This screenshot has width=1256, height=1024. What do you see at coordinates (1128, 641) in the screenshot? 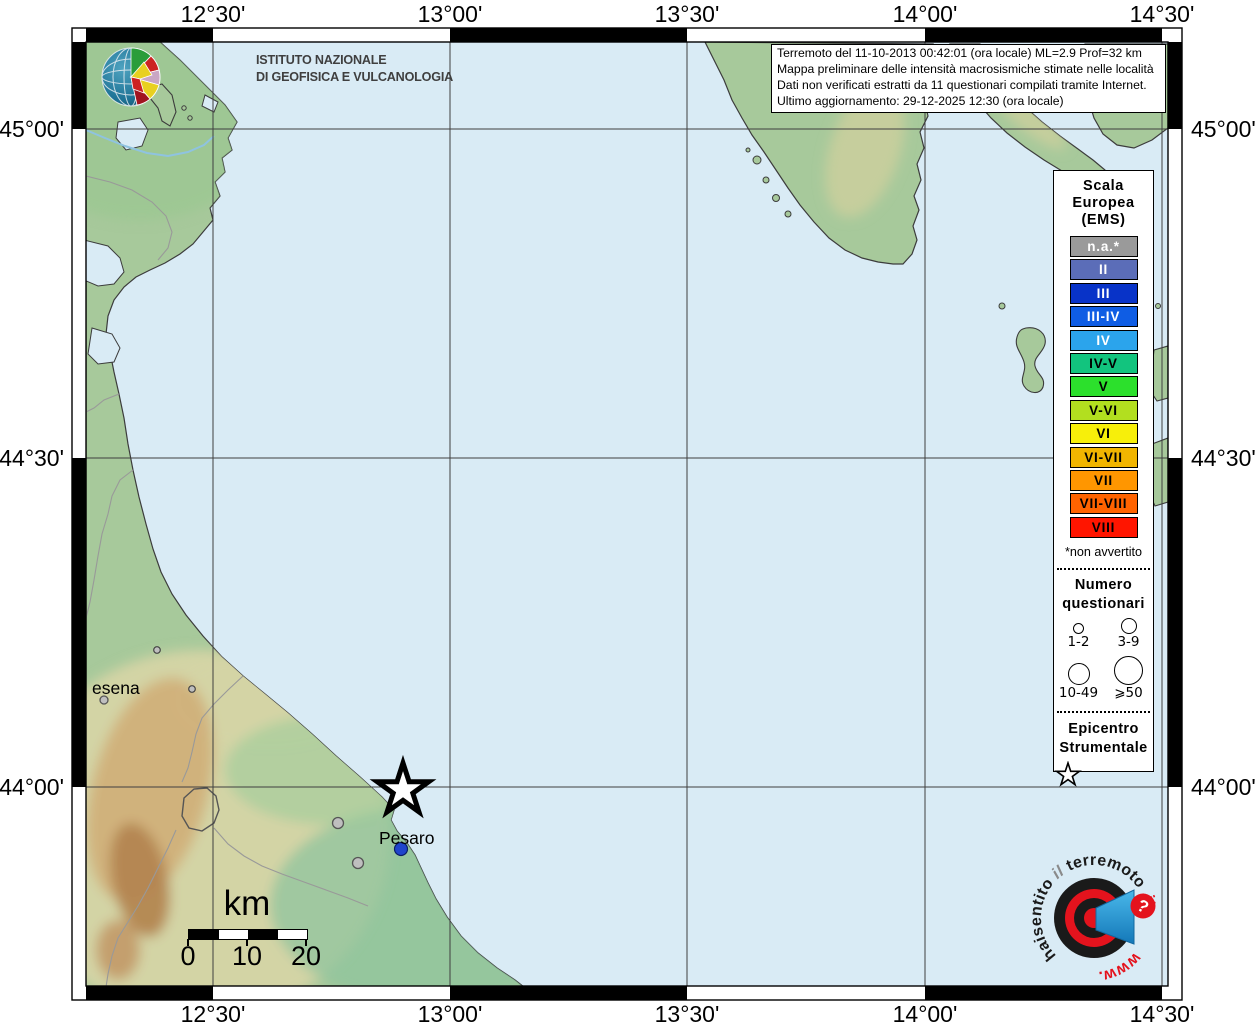
I see `questionnaire-size-label: 3-9` at bounding box center [1128, 641].